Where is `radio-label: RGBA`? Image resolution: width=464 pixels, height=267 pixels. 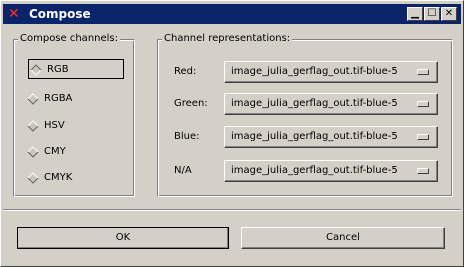
radio-label: RGBA is located at coordinates (58, 98).